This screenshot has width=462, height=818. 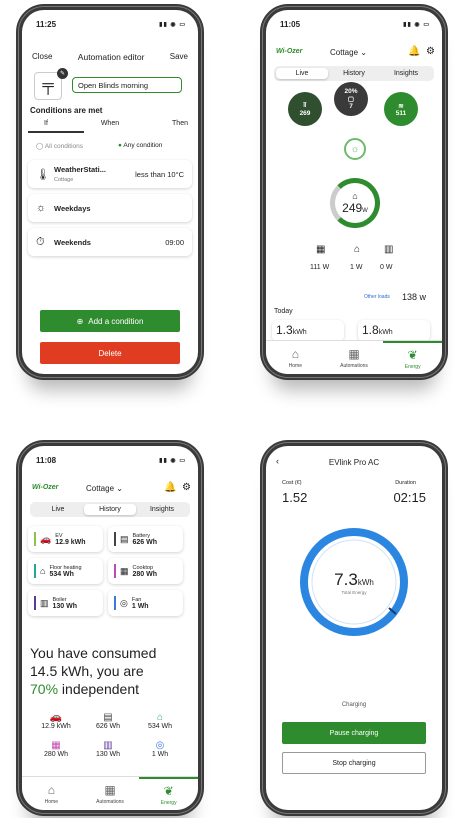 I want to click on load-icon: ▤, so click(x=124, y=538).